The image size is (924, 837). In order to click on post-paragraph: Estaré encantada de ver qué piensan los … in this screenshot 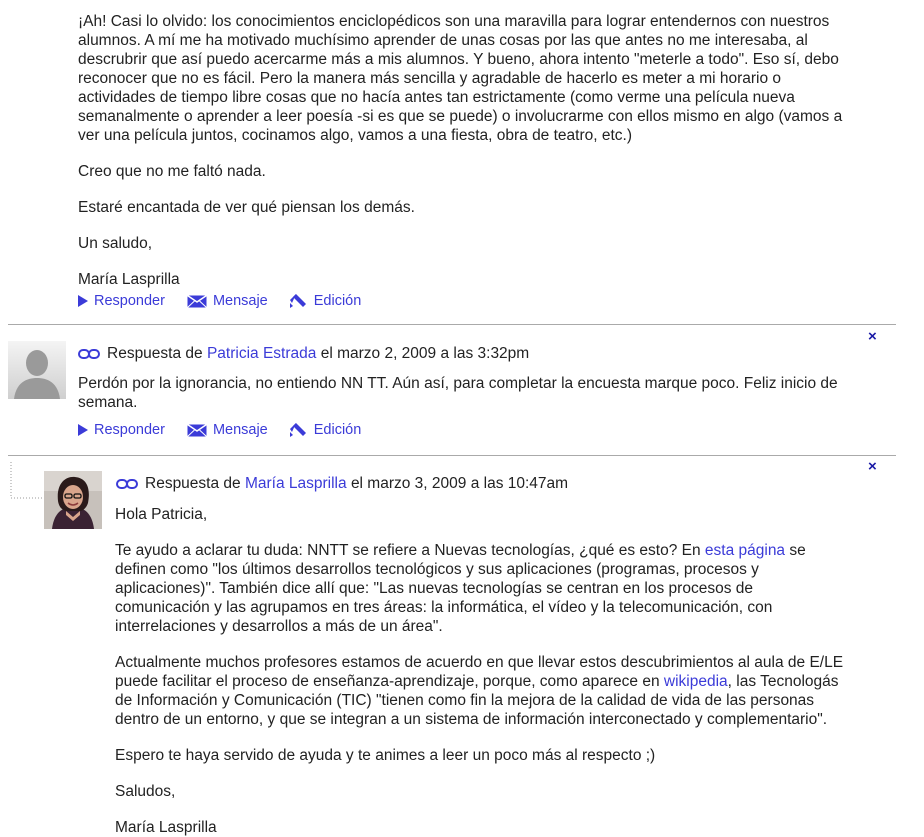, I will do `click(246, 207)`.